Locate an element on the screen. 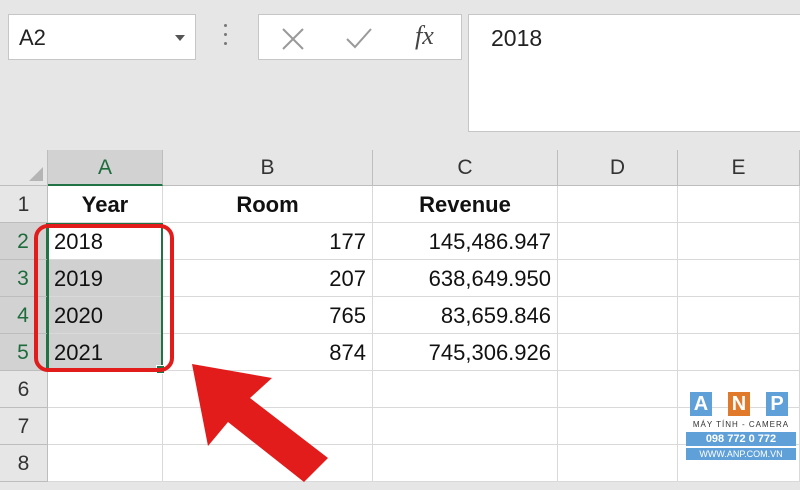 The height and width of the screenshot is (490, 800). check-icon is located at coordinates (359, 38).